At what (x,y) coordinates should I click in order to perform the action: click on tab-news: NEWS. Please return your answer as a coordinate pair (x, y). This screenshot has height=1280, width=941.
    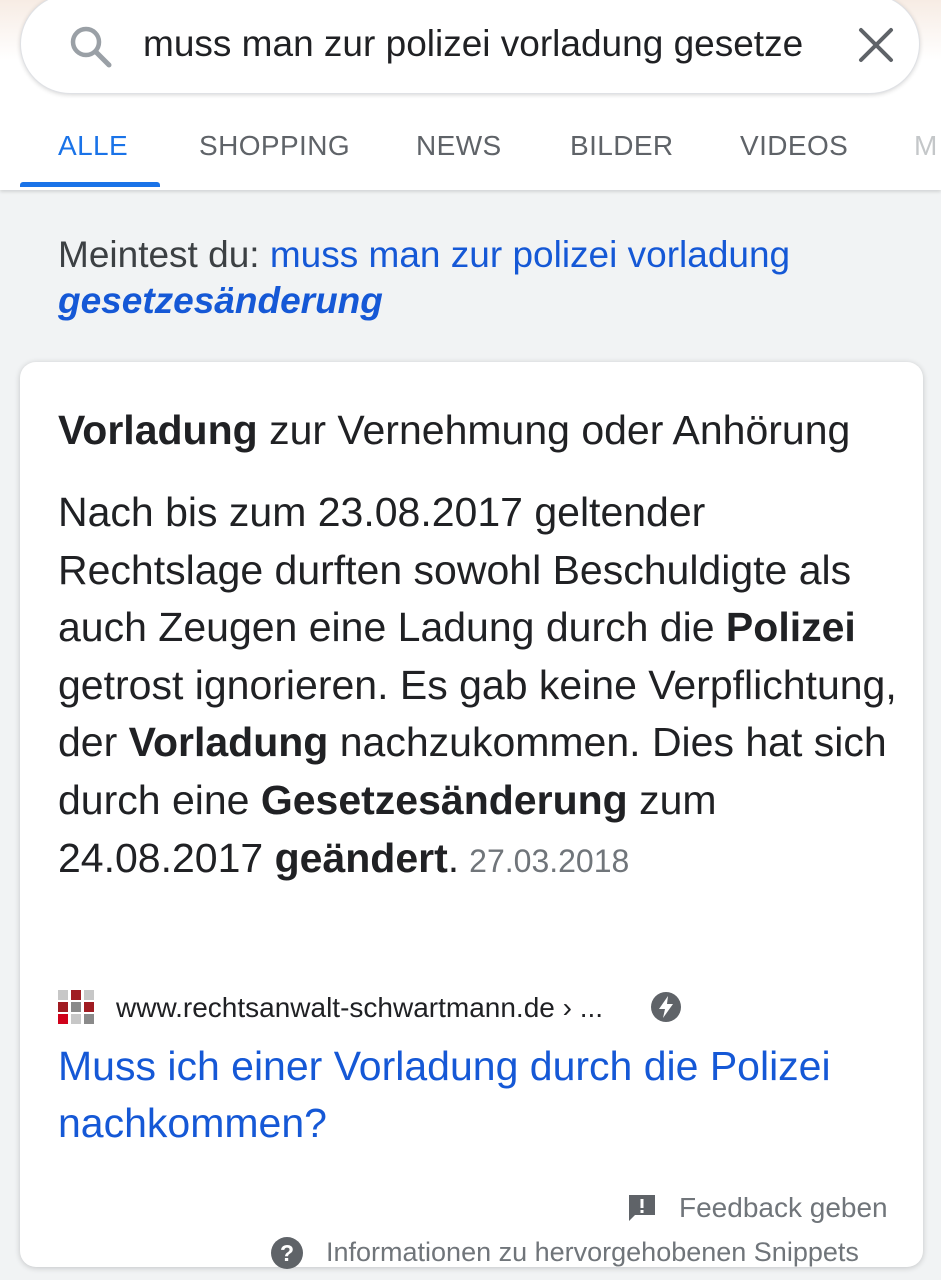
    Looking at the image, I should click on (459, 147).